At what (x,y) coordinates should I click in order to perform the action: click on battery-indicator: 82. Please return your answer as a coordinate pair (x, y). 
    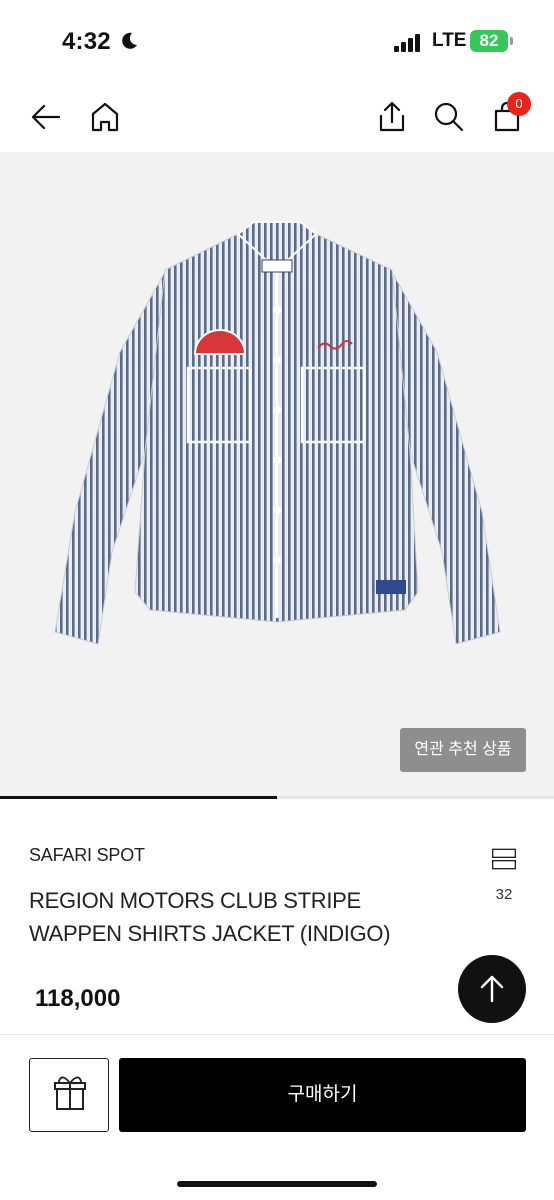
    Looking at the image, I should click on (489, 41).